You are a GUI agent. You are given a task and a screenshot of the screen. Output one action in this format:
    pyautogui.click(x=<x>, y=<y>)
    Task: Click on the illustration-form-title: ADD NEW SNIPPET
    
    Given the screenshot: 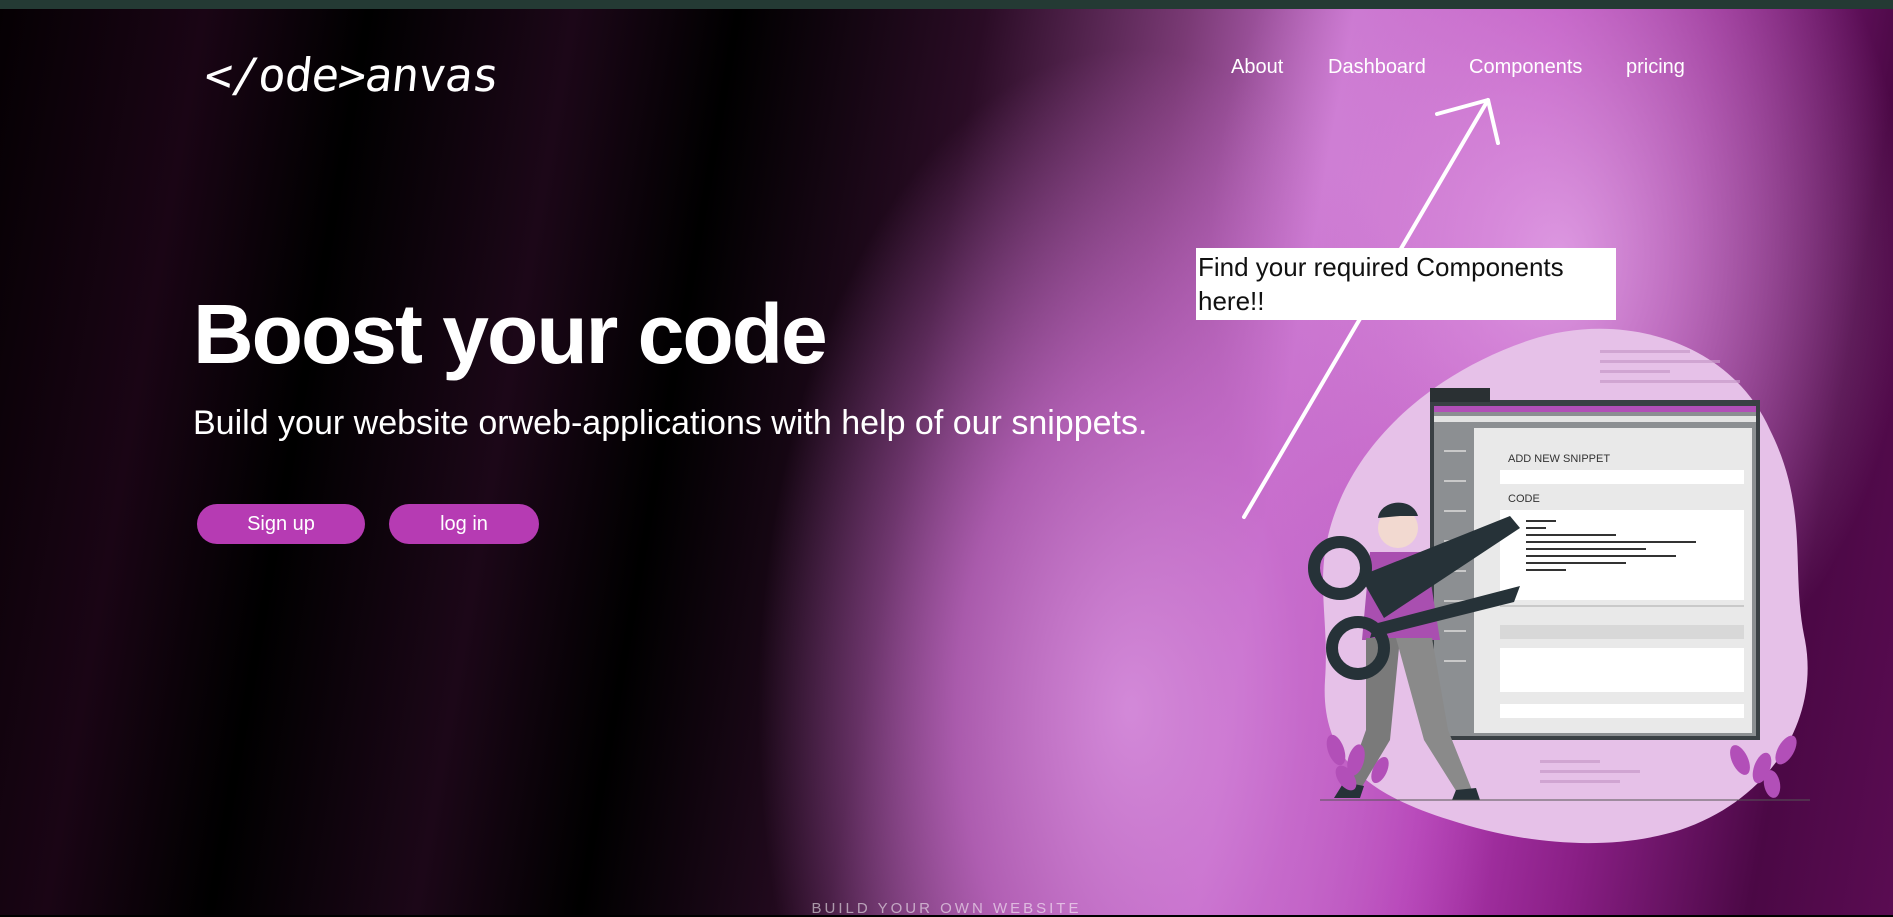 What is the action you would take?
    pyautogui.click(x=1559, y=459)
    